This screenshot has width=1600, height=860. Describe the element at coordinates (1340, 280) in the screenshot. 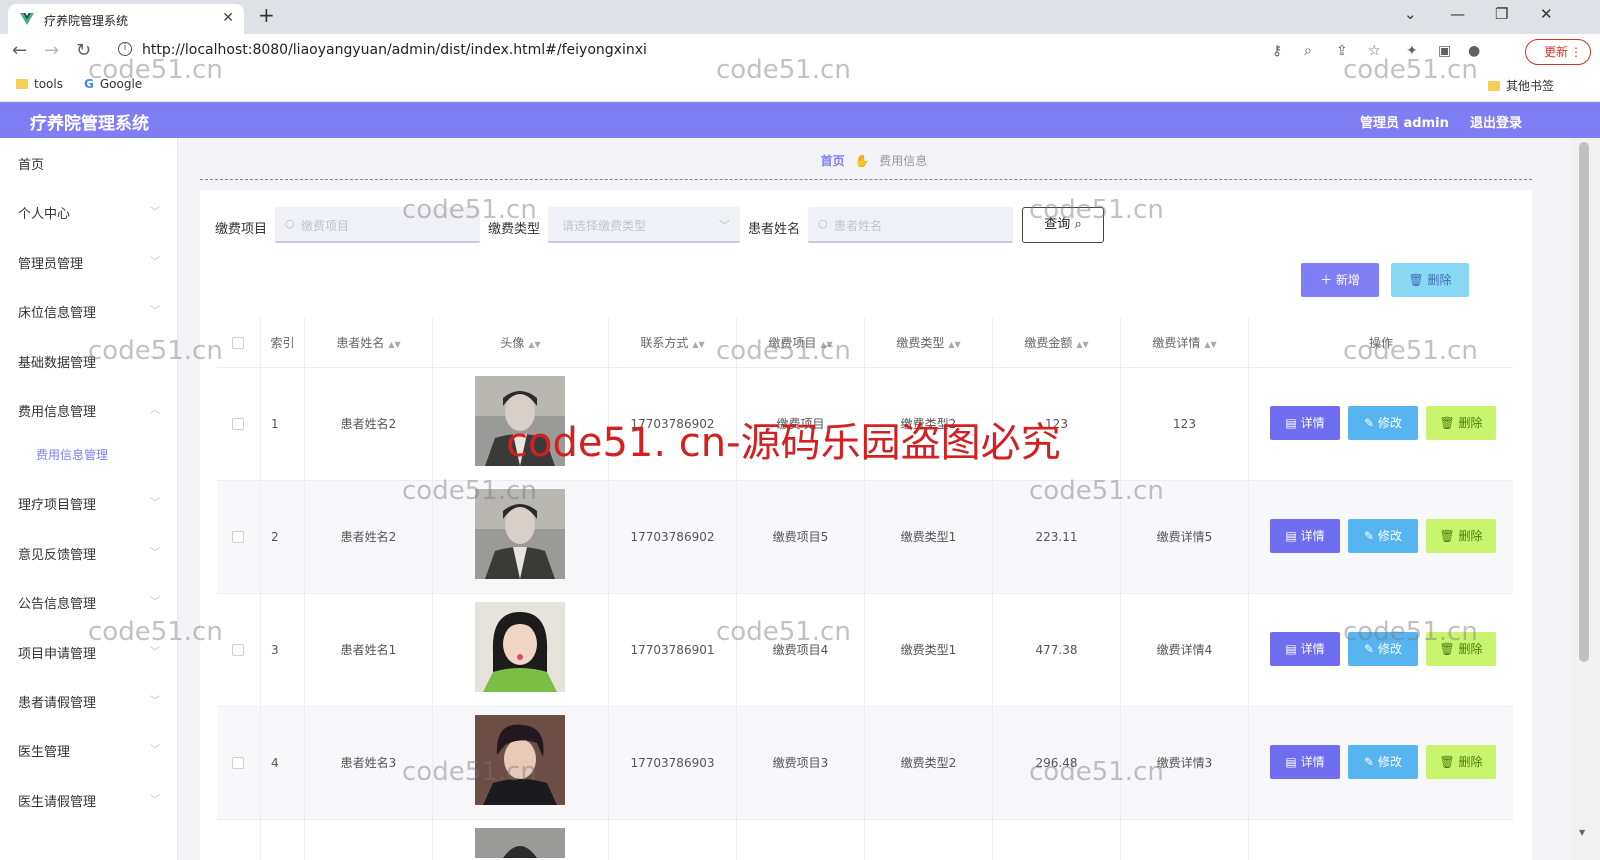

I see `add-button: ＋ 新增` at that location.